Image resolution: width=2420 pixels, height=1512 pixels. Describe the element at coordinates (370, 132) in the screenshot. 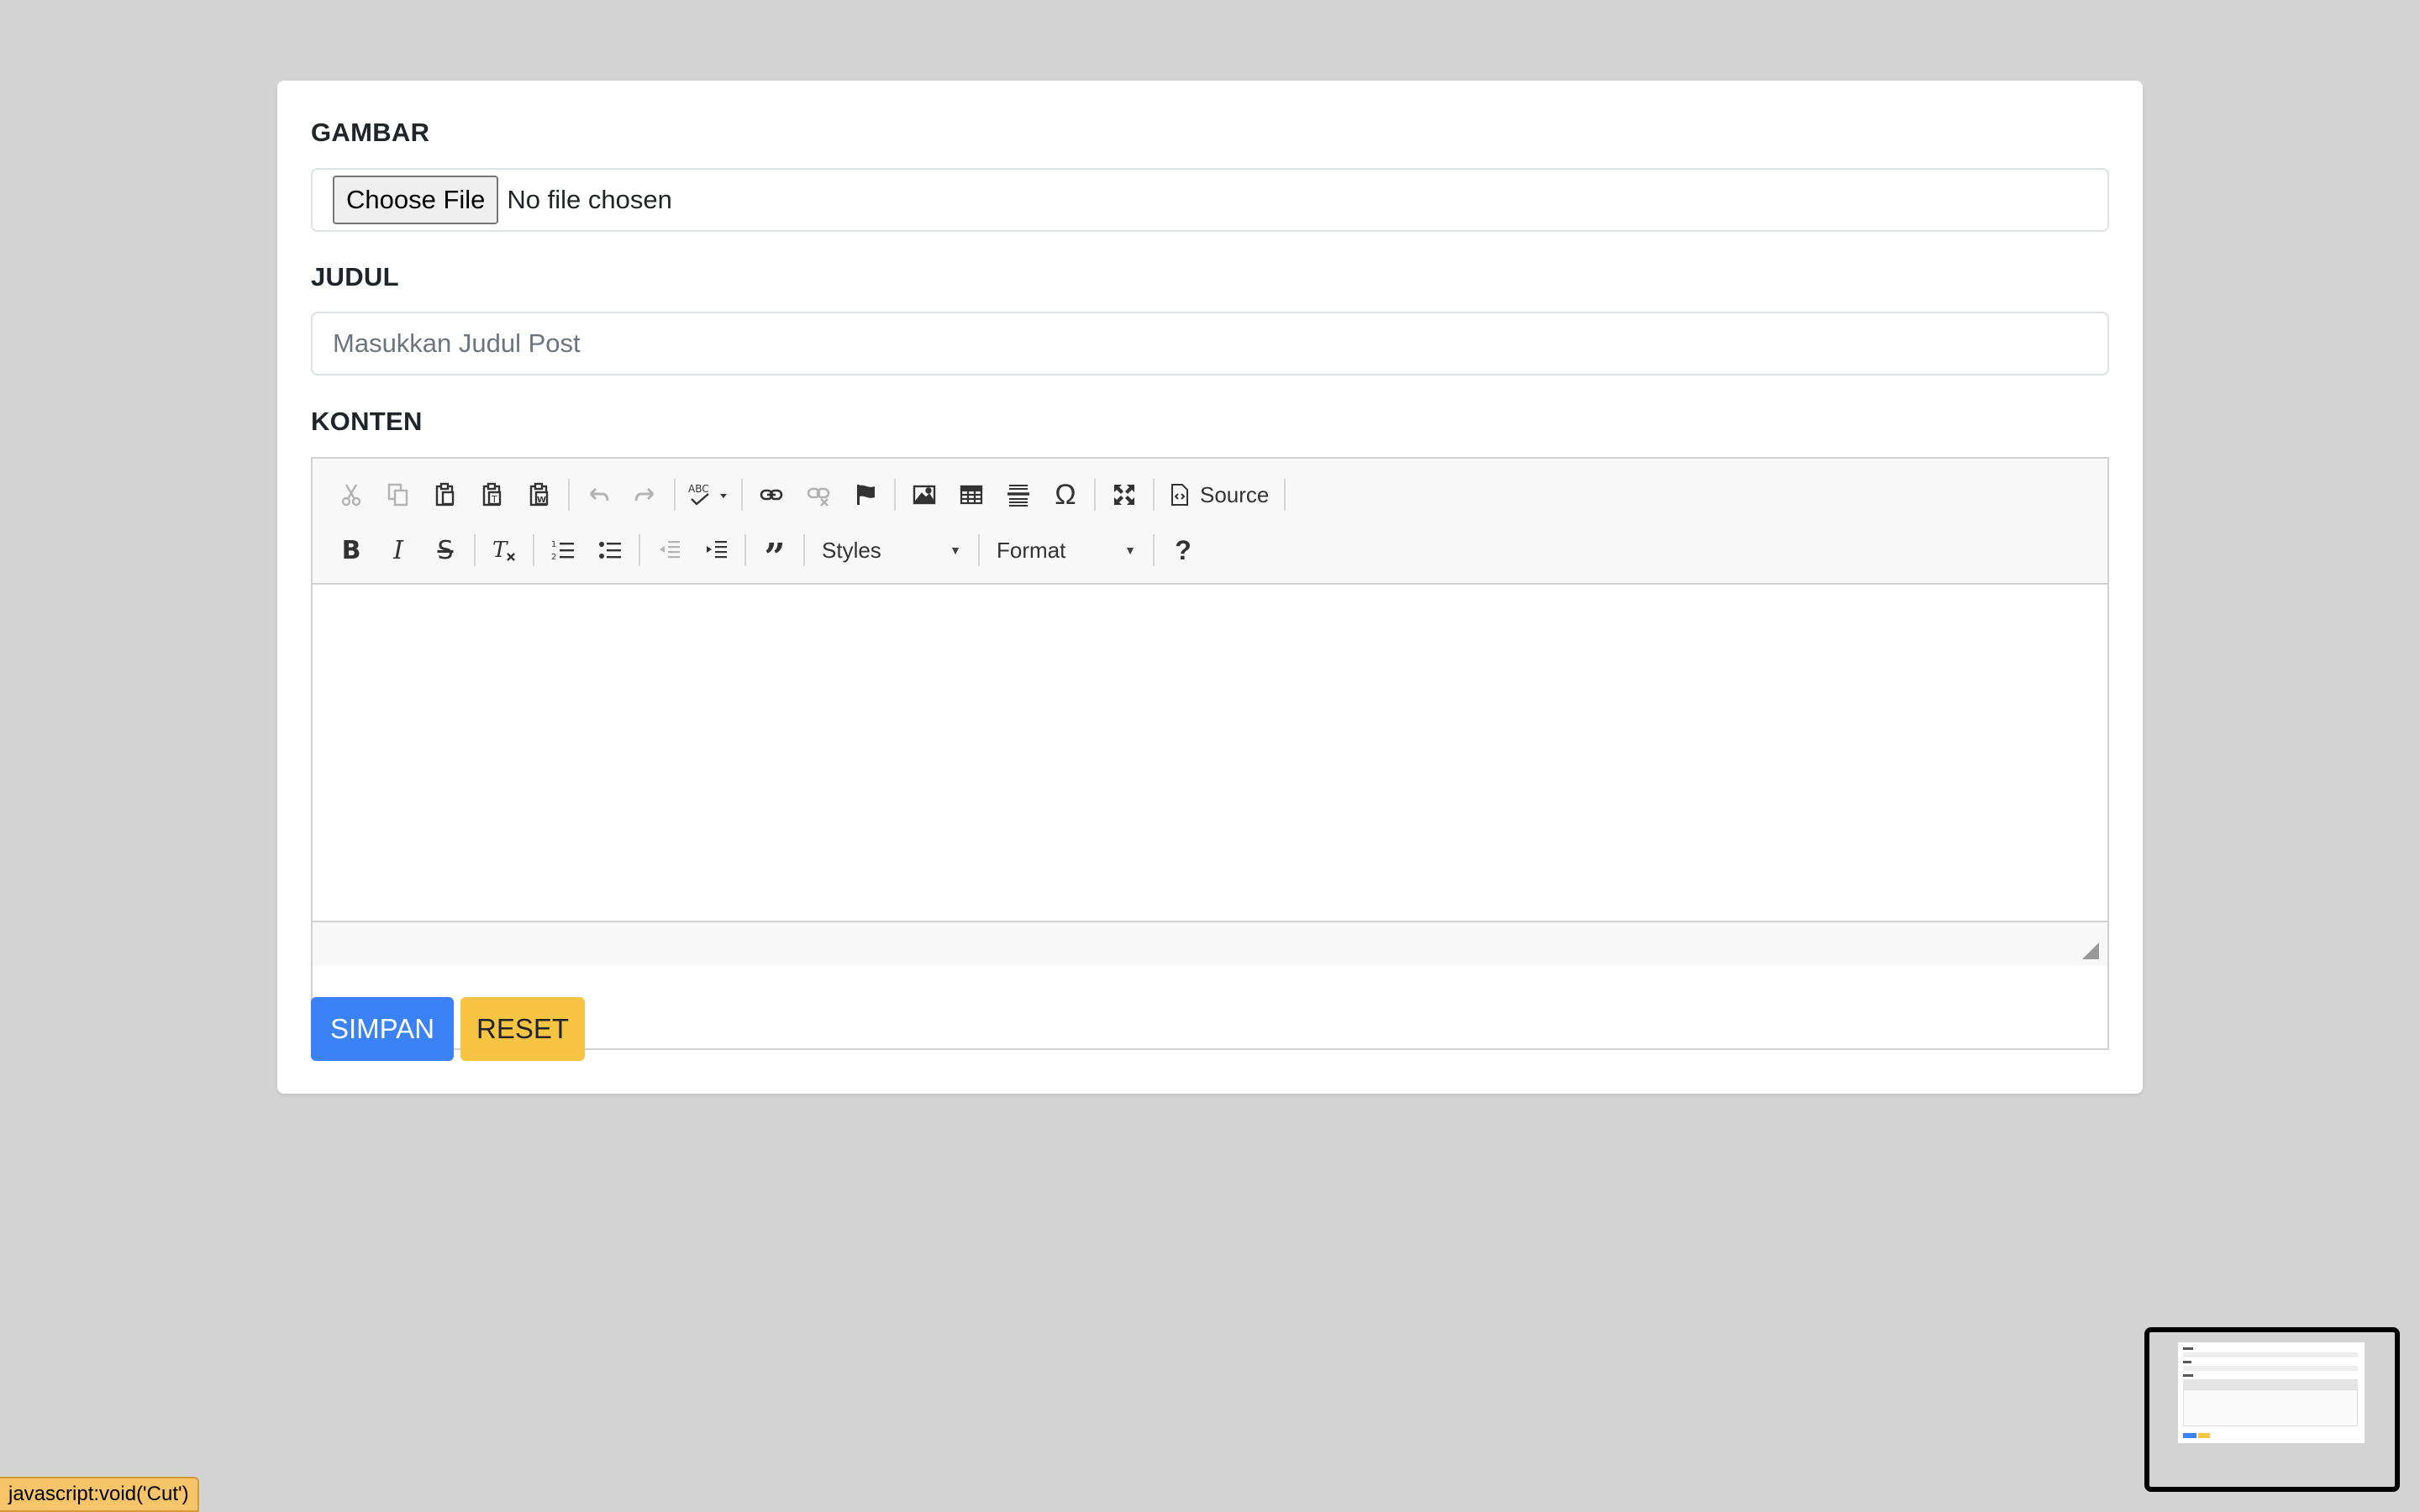

I see `gambar-label: GAMBAR` at that location.